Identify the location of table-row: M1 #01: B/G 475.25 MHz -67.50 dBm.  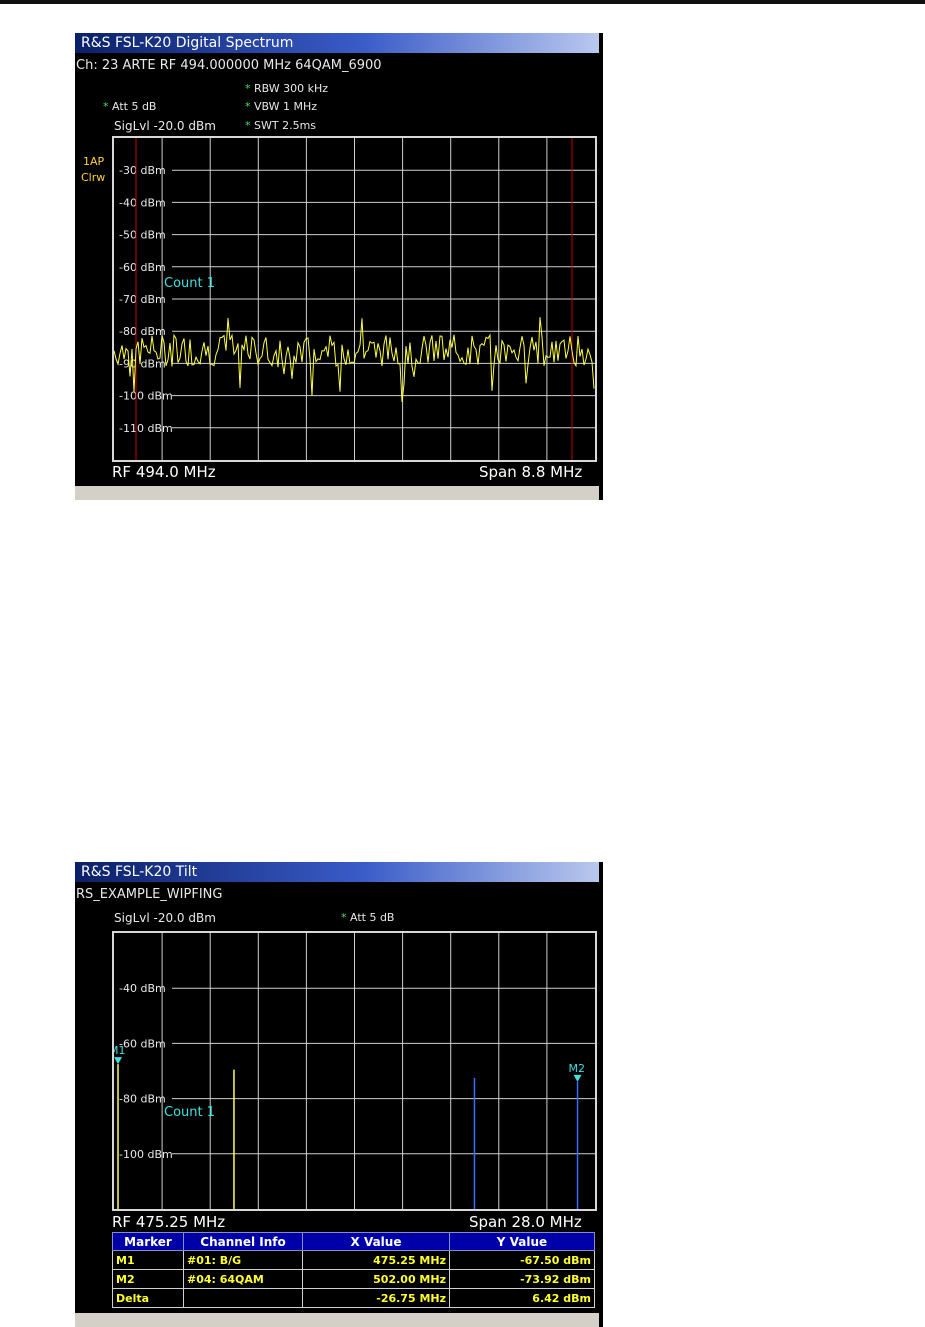
(353, 1260).